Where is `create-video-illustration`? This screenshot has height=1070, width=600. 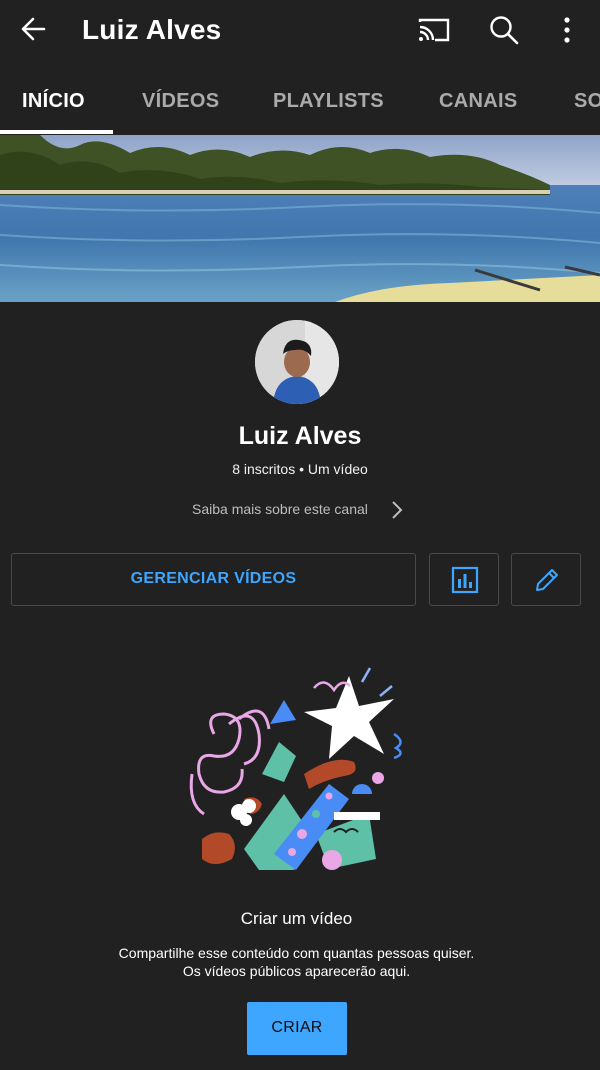 create-video-illustration is located at coordinates (299, 771).